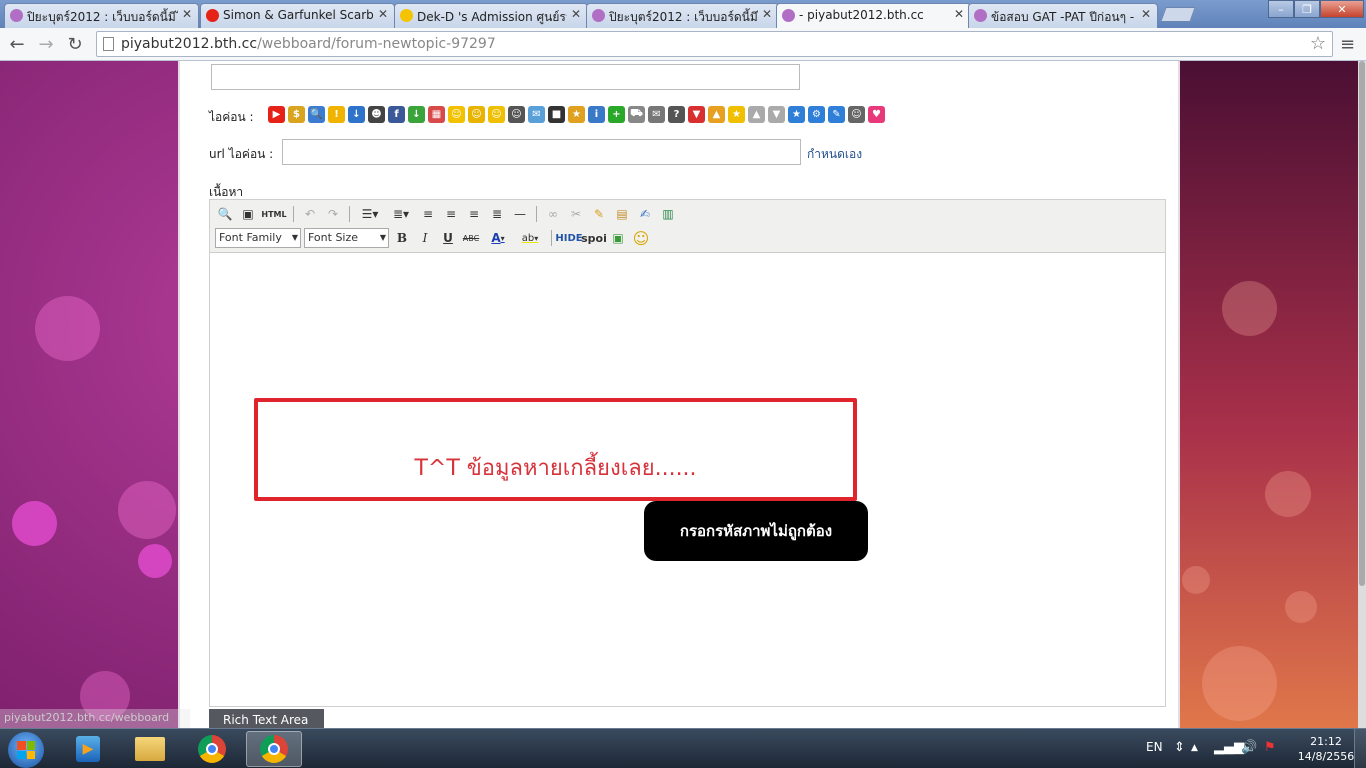 This screenshot has height=768, width=1366. Describe the element at coordinates (471, 238) in the screenshot. I see `strikethrough-button: ABC` at that location.